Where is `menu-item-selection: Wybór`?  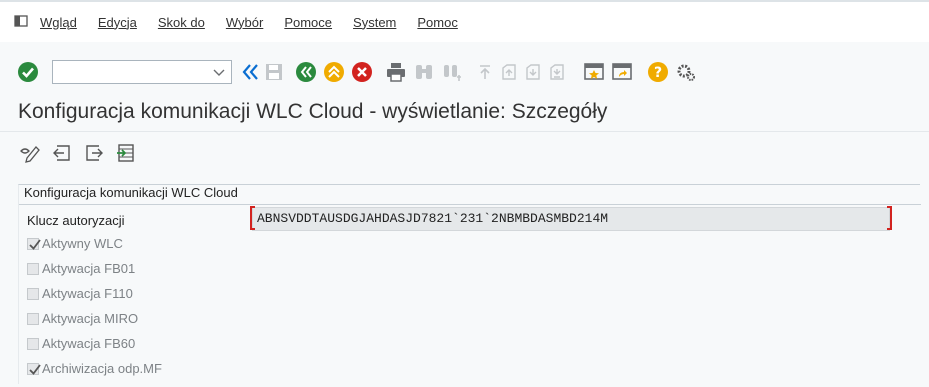 menu-item-selection: Wybór is located at coordinates (244, 22).